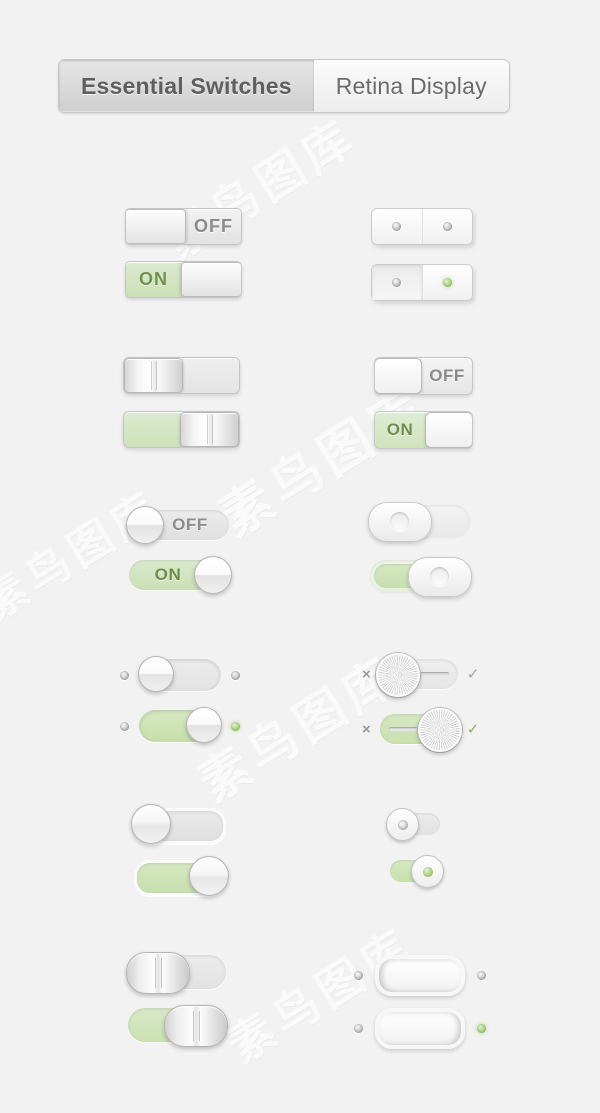 The height and width of the screenshot is (1113, 600). I want to click on inset-pill-switch-on, so click(181, 876).